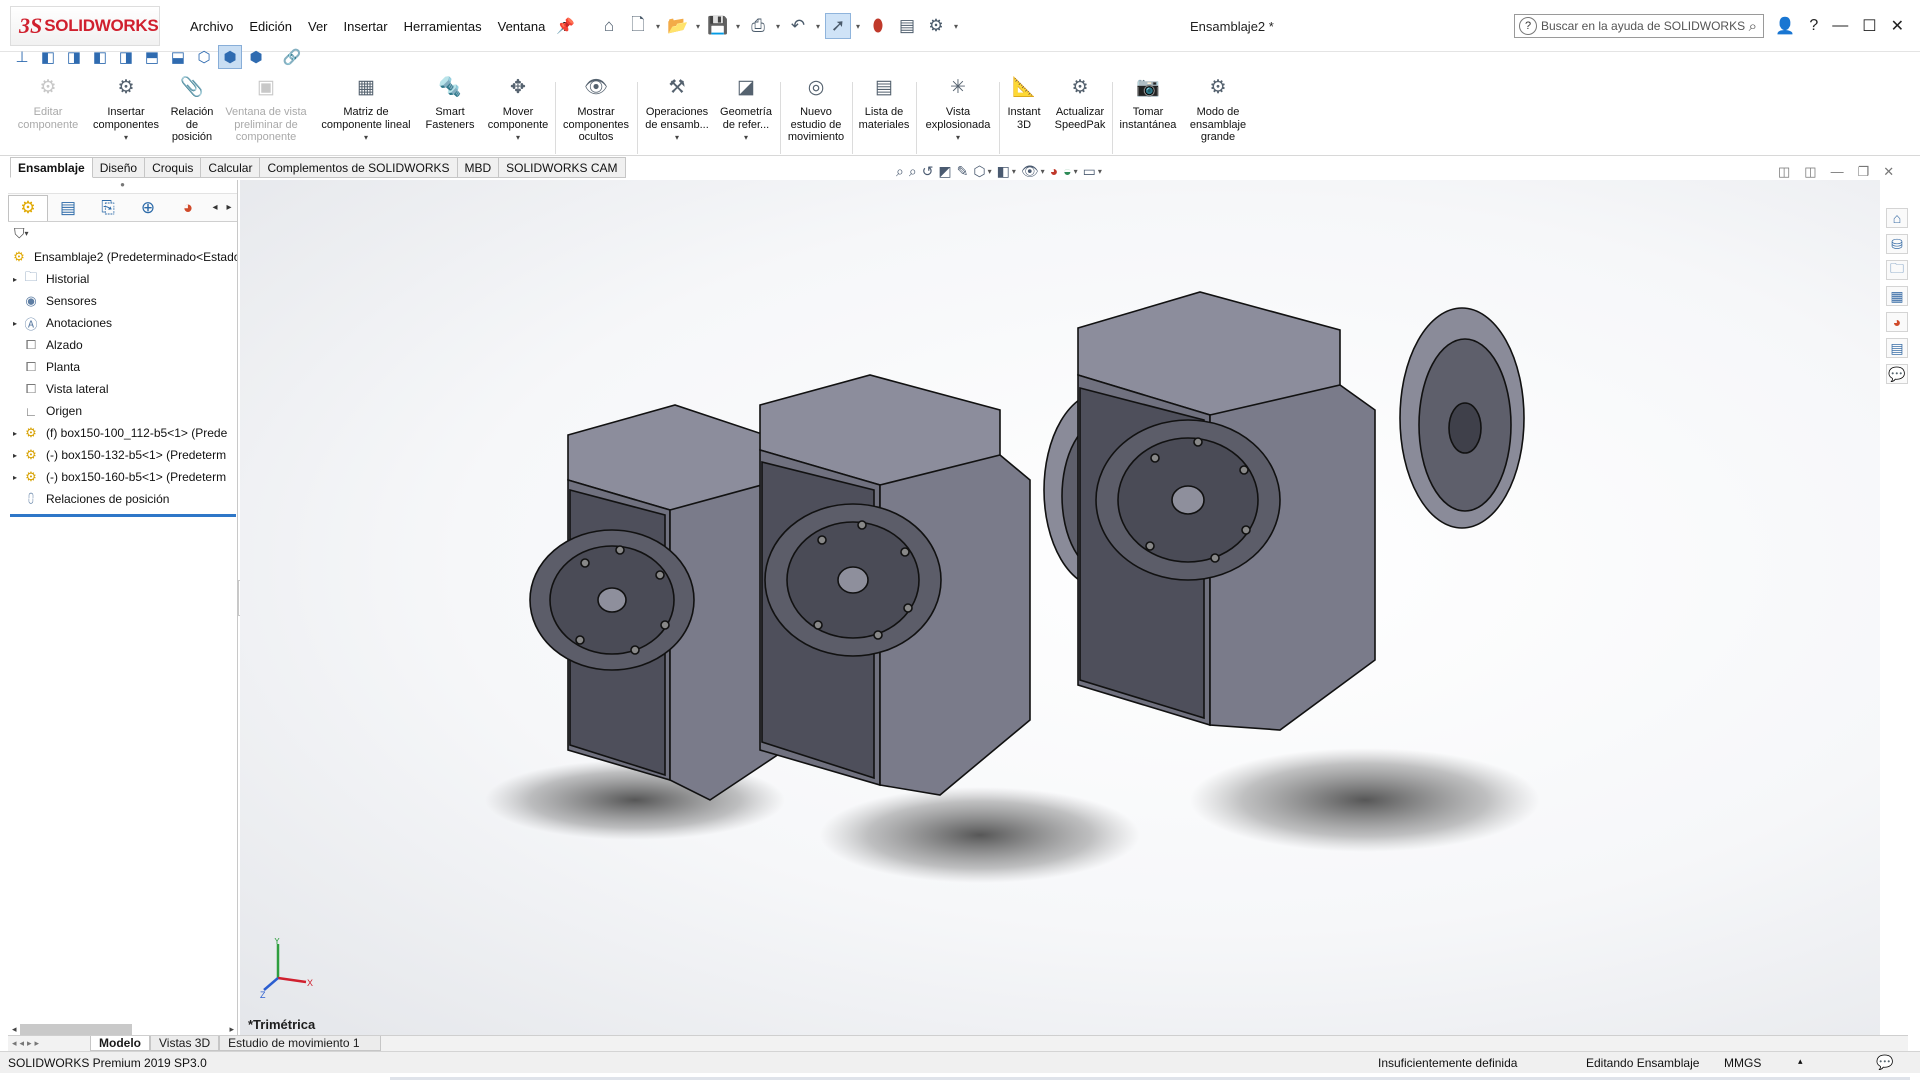 The image size is (1920, 1080). What do you see at coordinates (518, 111) in the screenshot?
I see `move-component-button: ✥ Mover componente ▾` at bounding box center [518, 111].